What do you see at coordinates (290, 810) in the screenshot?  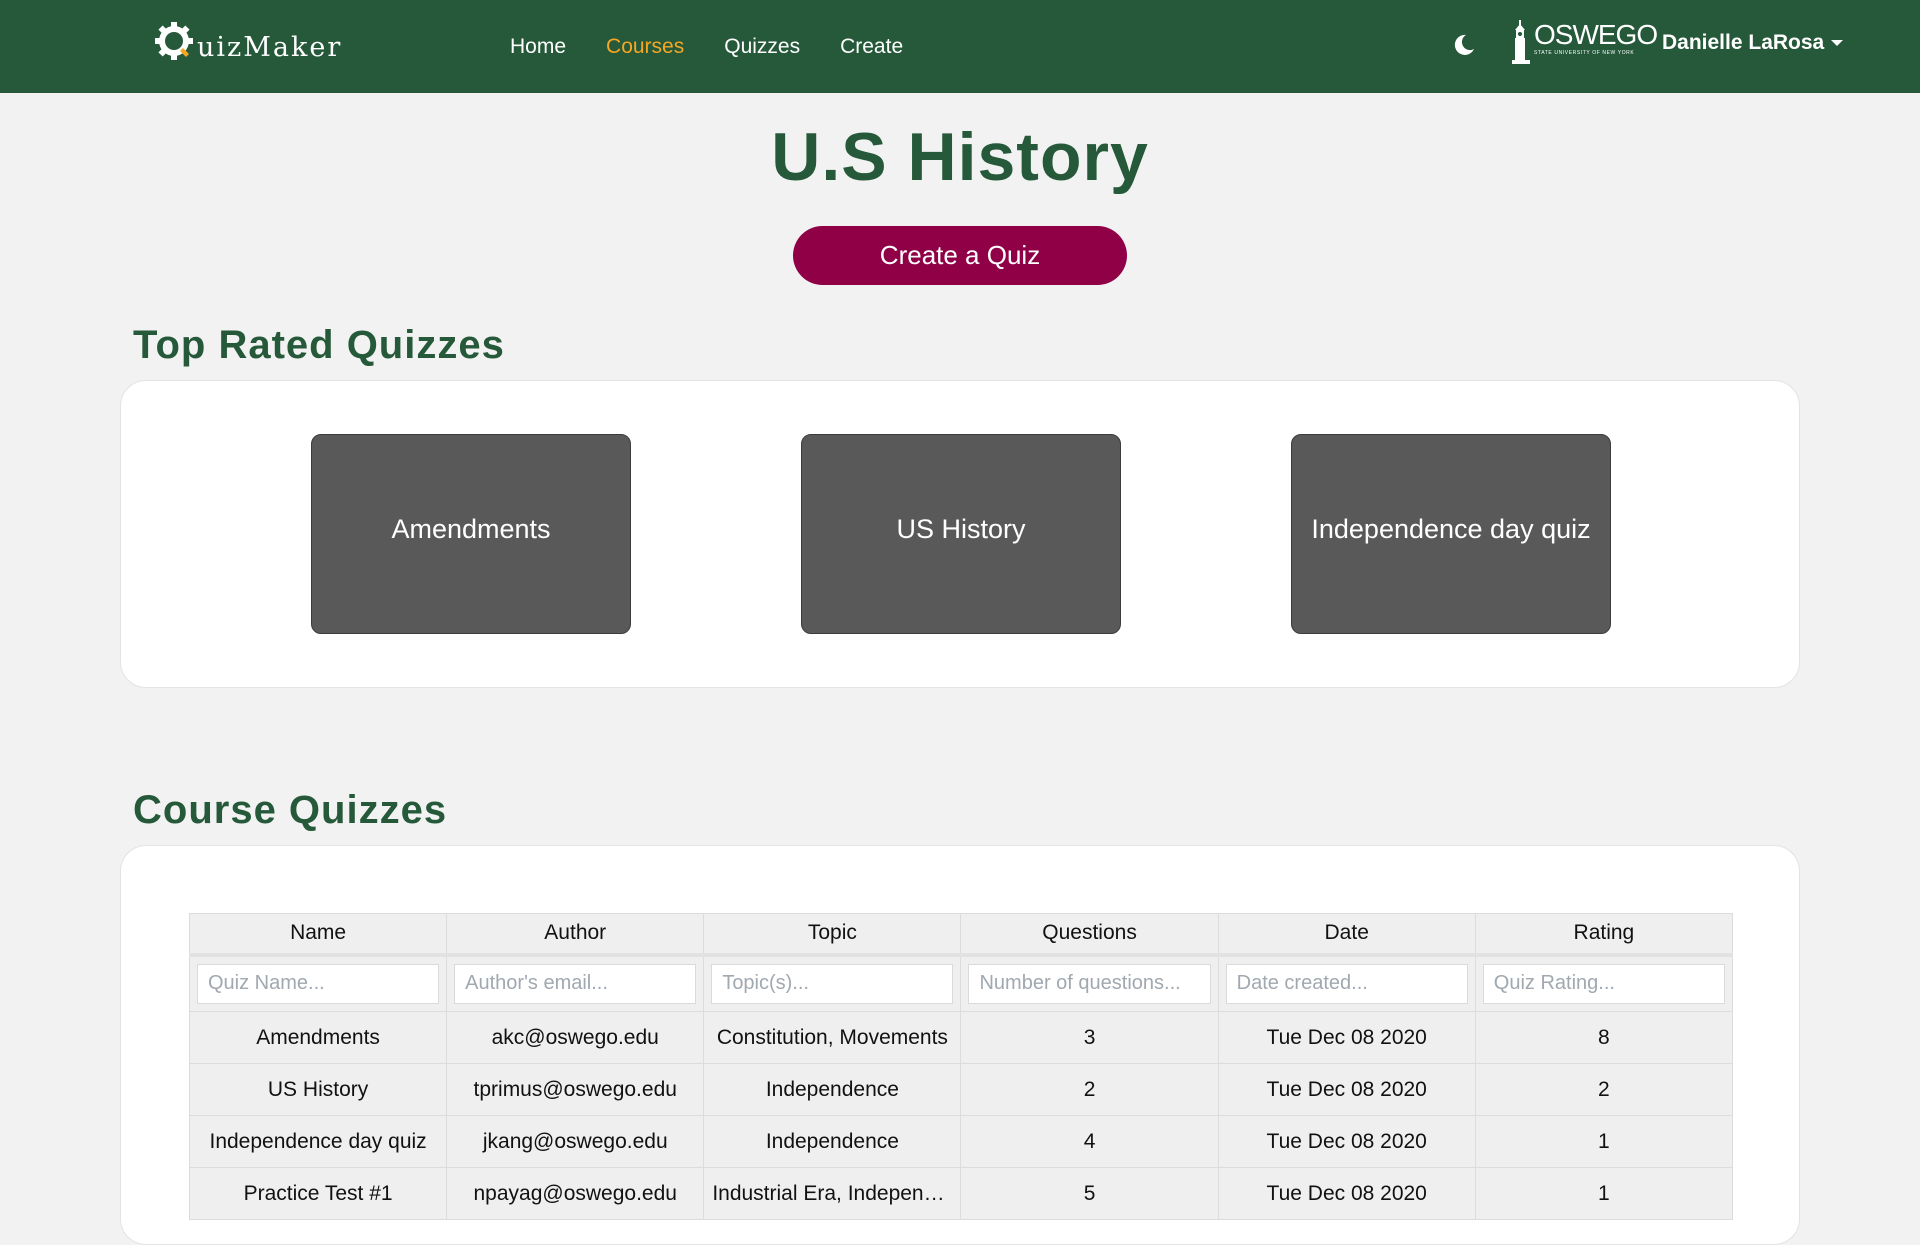 I see `course-quizzes-heading: Course Quizzes` at bounding box center [290, 810].